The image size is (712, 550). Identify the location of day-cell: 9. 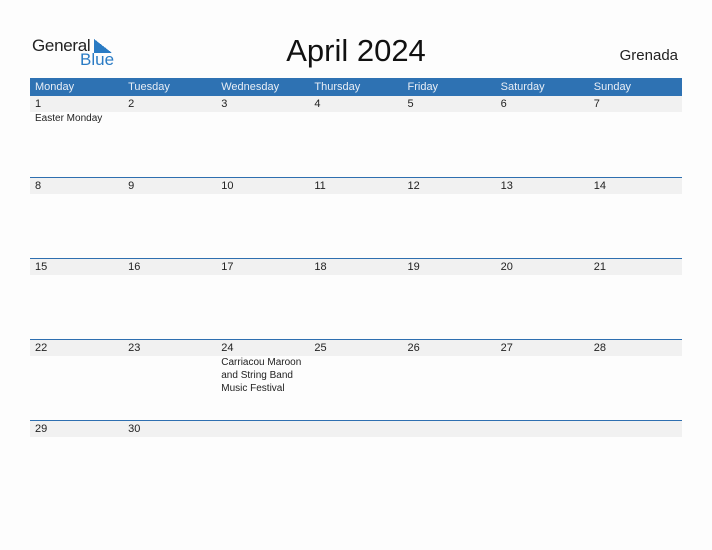
(169, 186).